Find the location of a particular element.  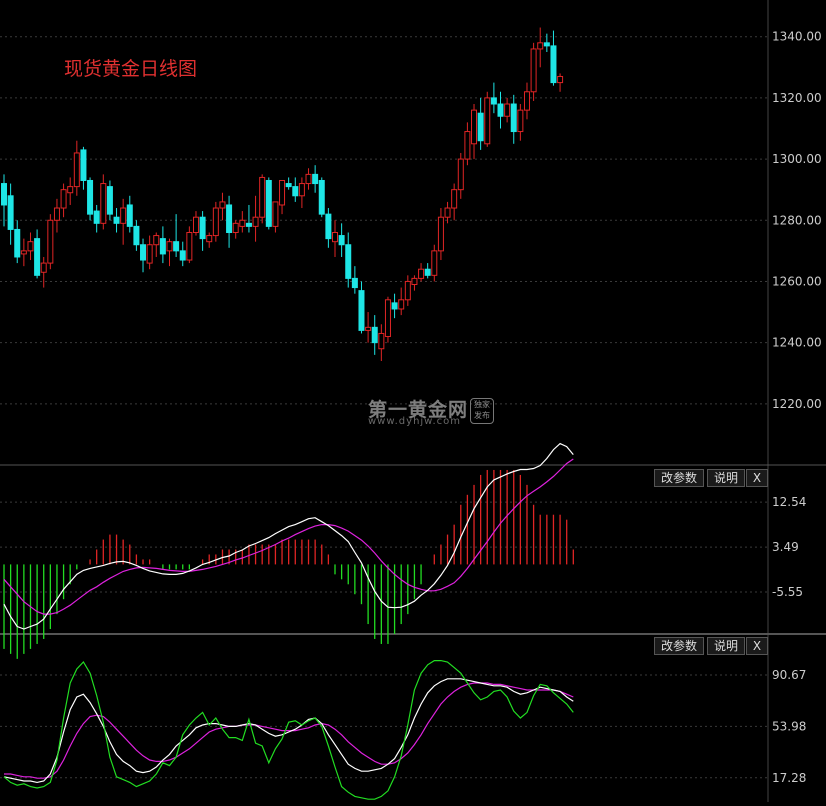

macd-tick-label: 12.54 is located at coordinates (789, 502).